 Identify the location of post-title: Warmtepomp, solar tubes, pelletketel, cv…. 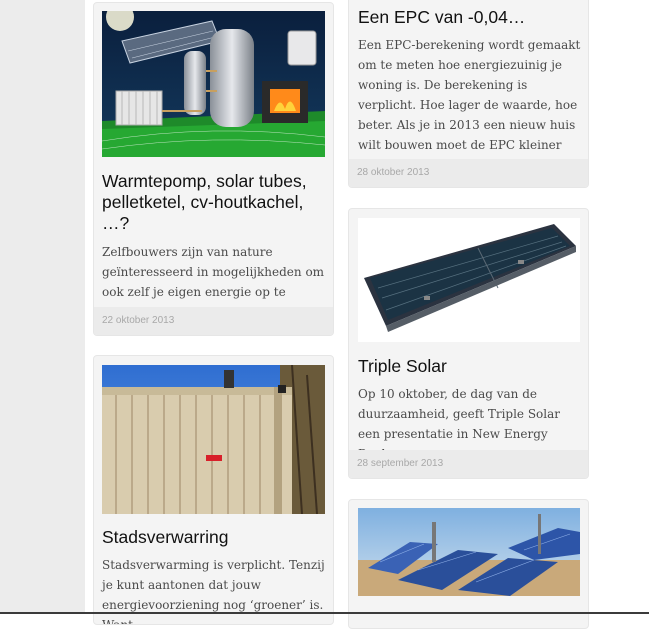
(212, 202).